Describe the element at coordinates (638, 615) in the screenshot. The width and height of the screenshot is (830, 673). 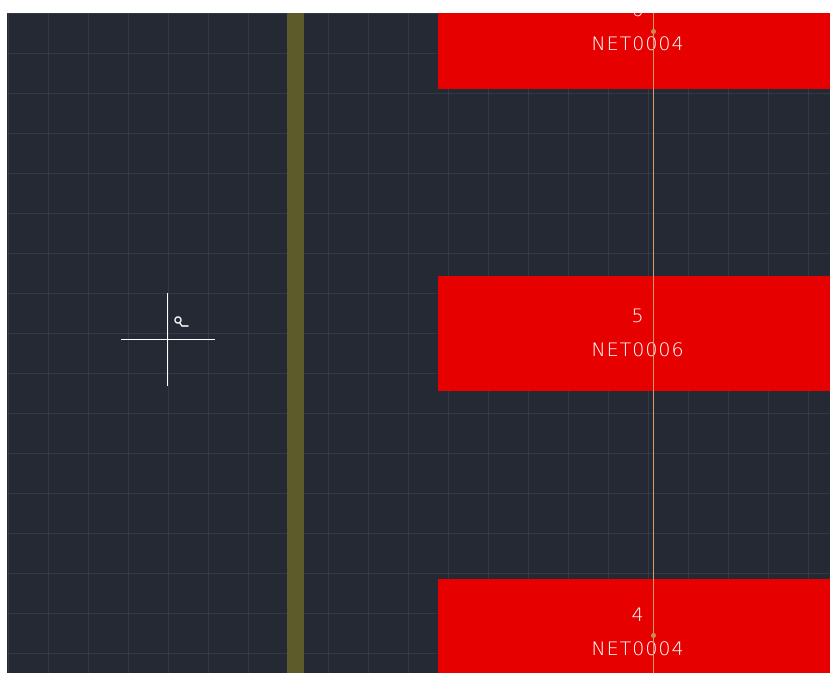
I see `pad-number-label: 4` at that location.